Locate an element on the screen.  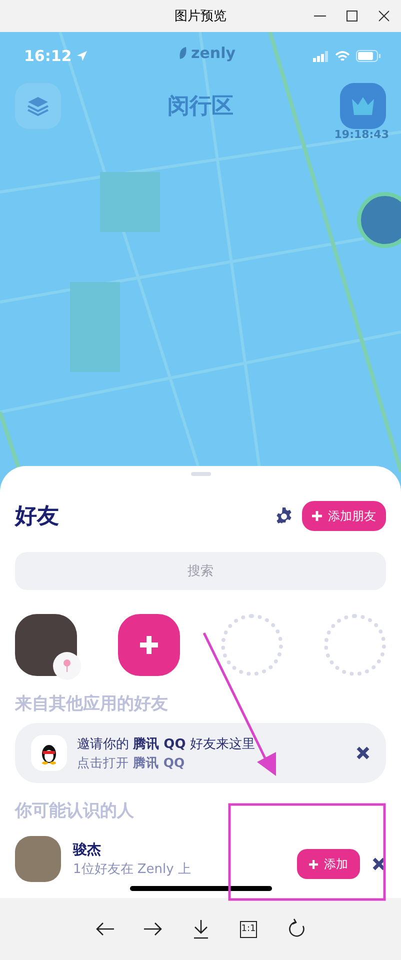
settings-icon is located at coordinates (284, 516).